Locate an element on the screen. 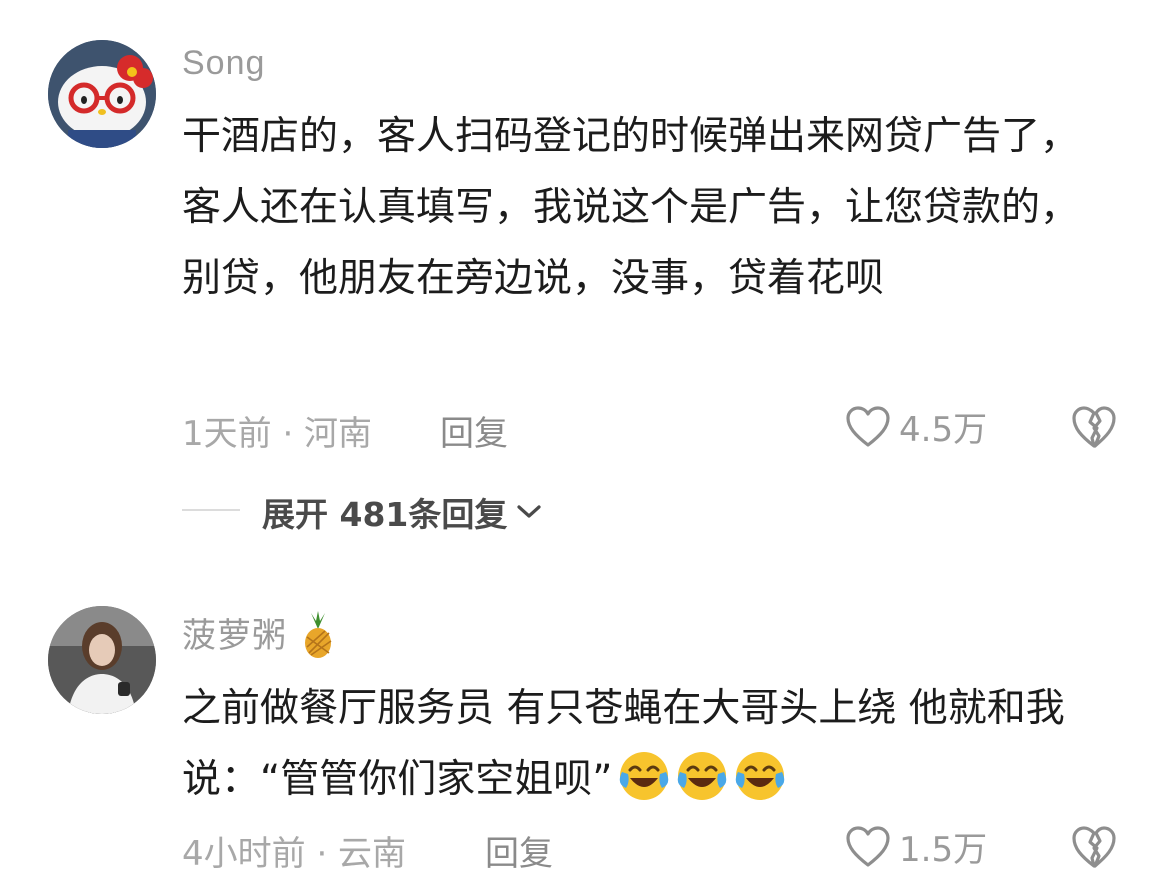  comment-text: 之前做餐厅服务员 有只苍蝇在大哥头上绕 他就和我说：“管管你们家空姐呗” is located at coordinates (647, 744).